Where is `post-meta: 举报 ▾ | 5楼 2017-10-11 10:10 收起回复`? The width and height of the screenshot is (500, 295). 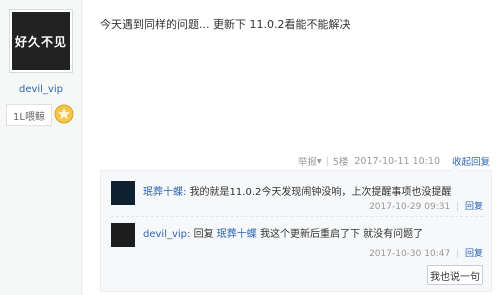
post-meta: 举报 ▾ | 5楼 2017-10-11 10:10 收起回复 is located at coordinates (394, 161).